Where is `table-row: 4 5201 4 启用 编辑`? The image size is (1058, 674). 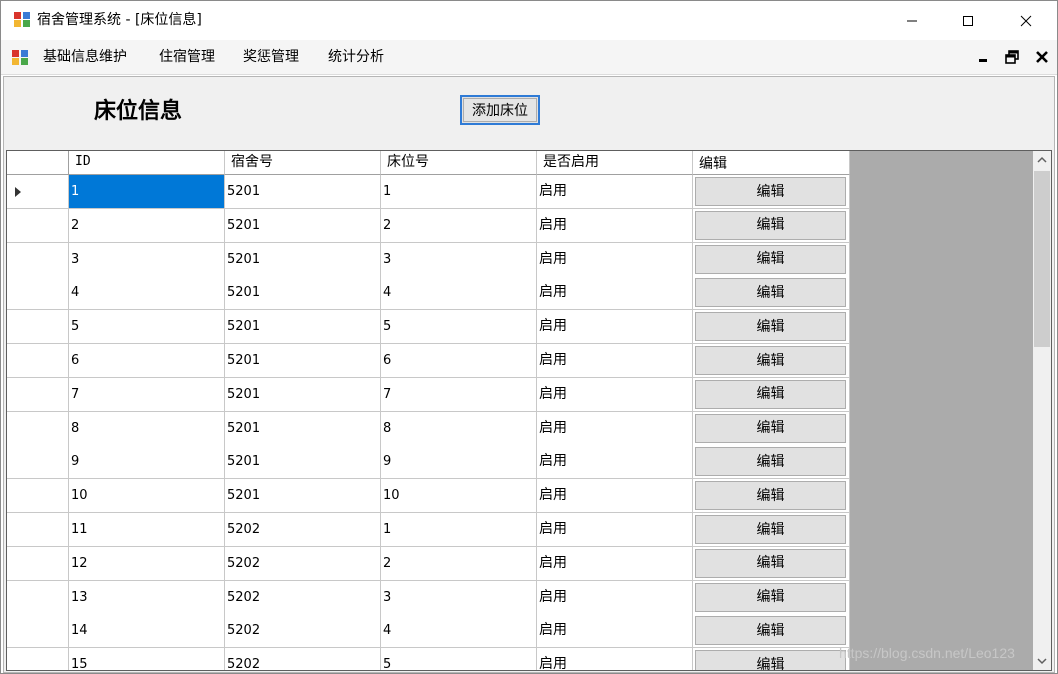 table-row: 4 5201 4 启用 编辑 is located at coordinates (428, 293).